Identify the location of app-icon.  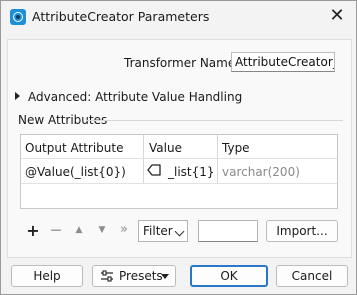
(18, 17).